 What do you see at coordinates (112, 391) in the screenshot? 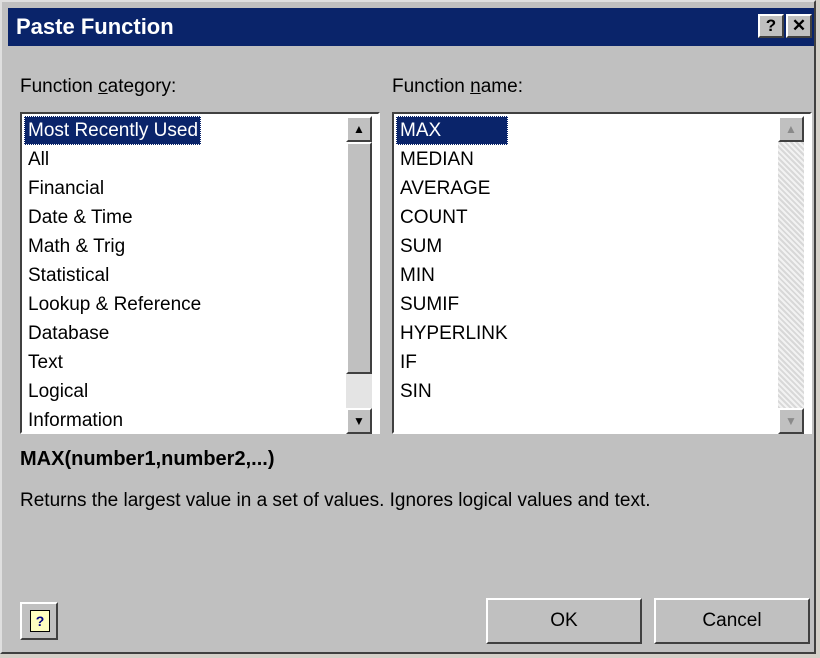
I see `category-list-item: Logical` at bounding box center [112, 391].